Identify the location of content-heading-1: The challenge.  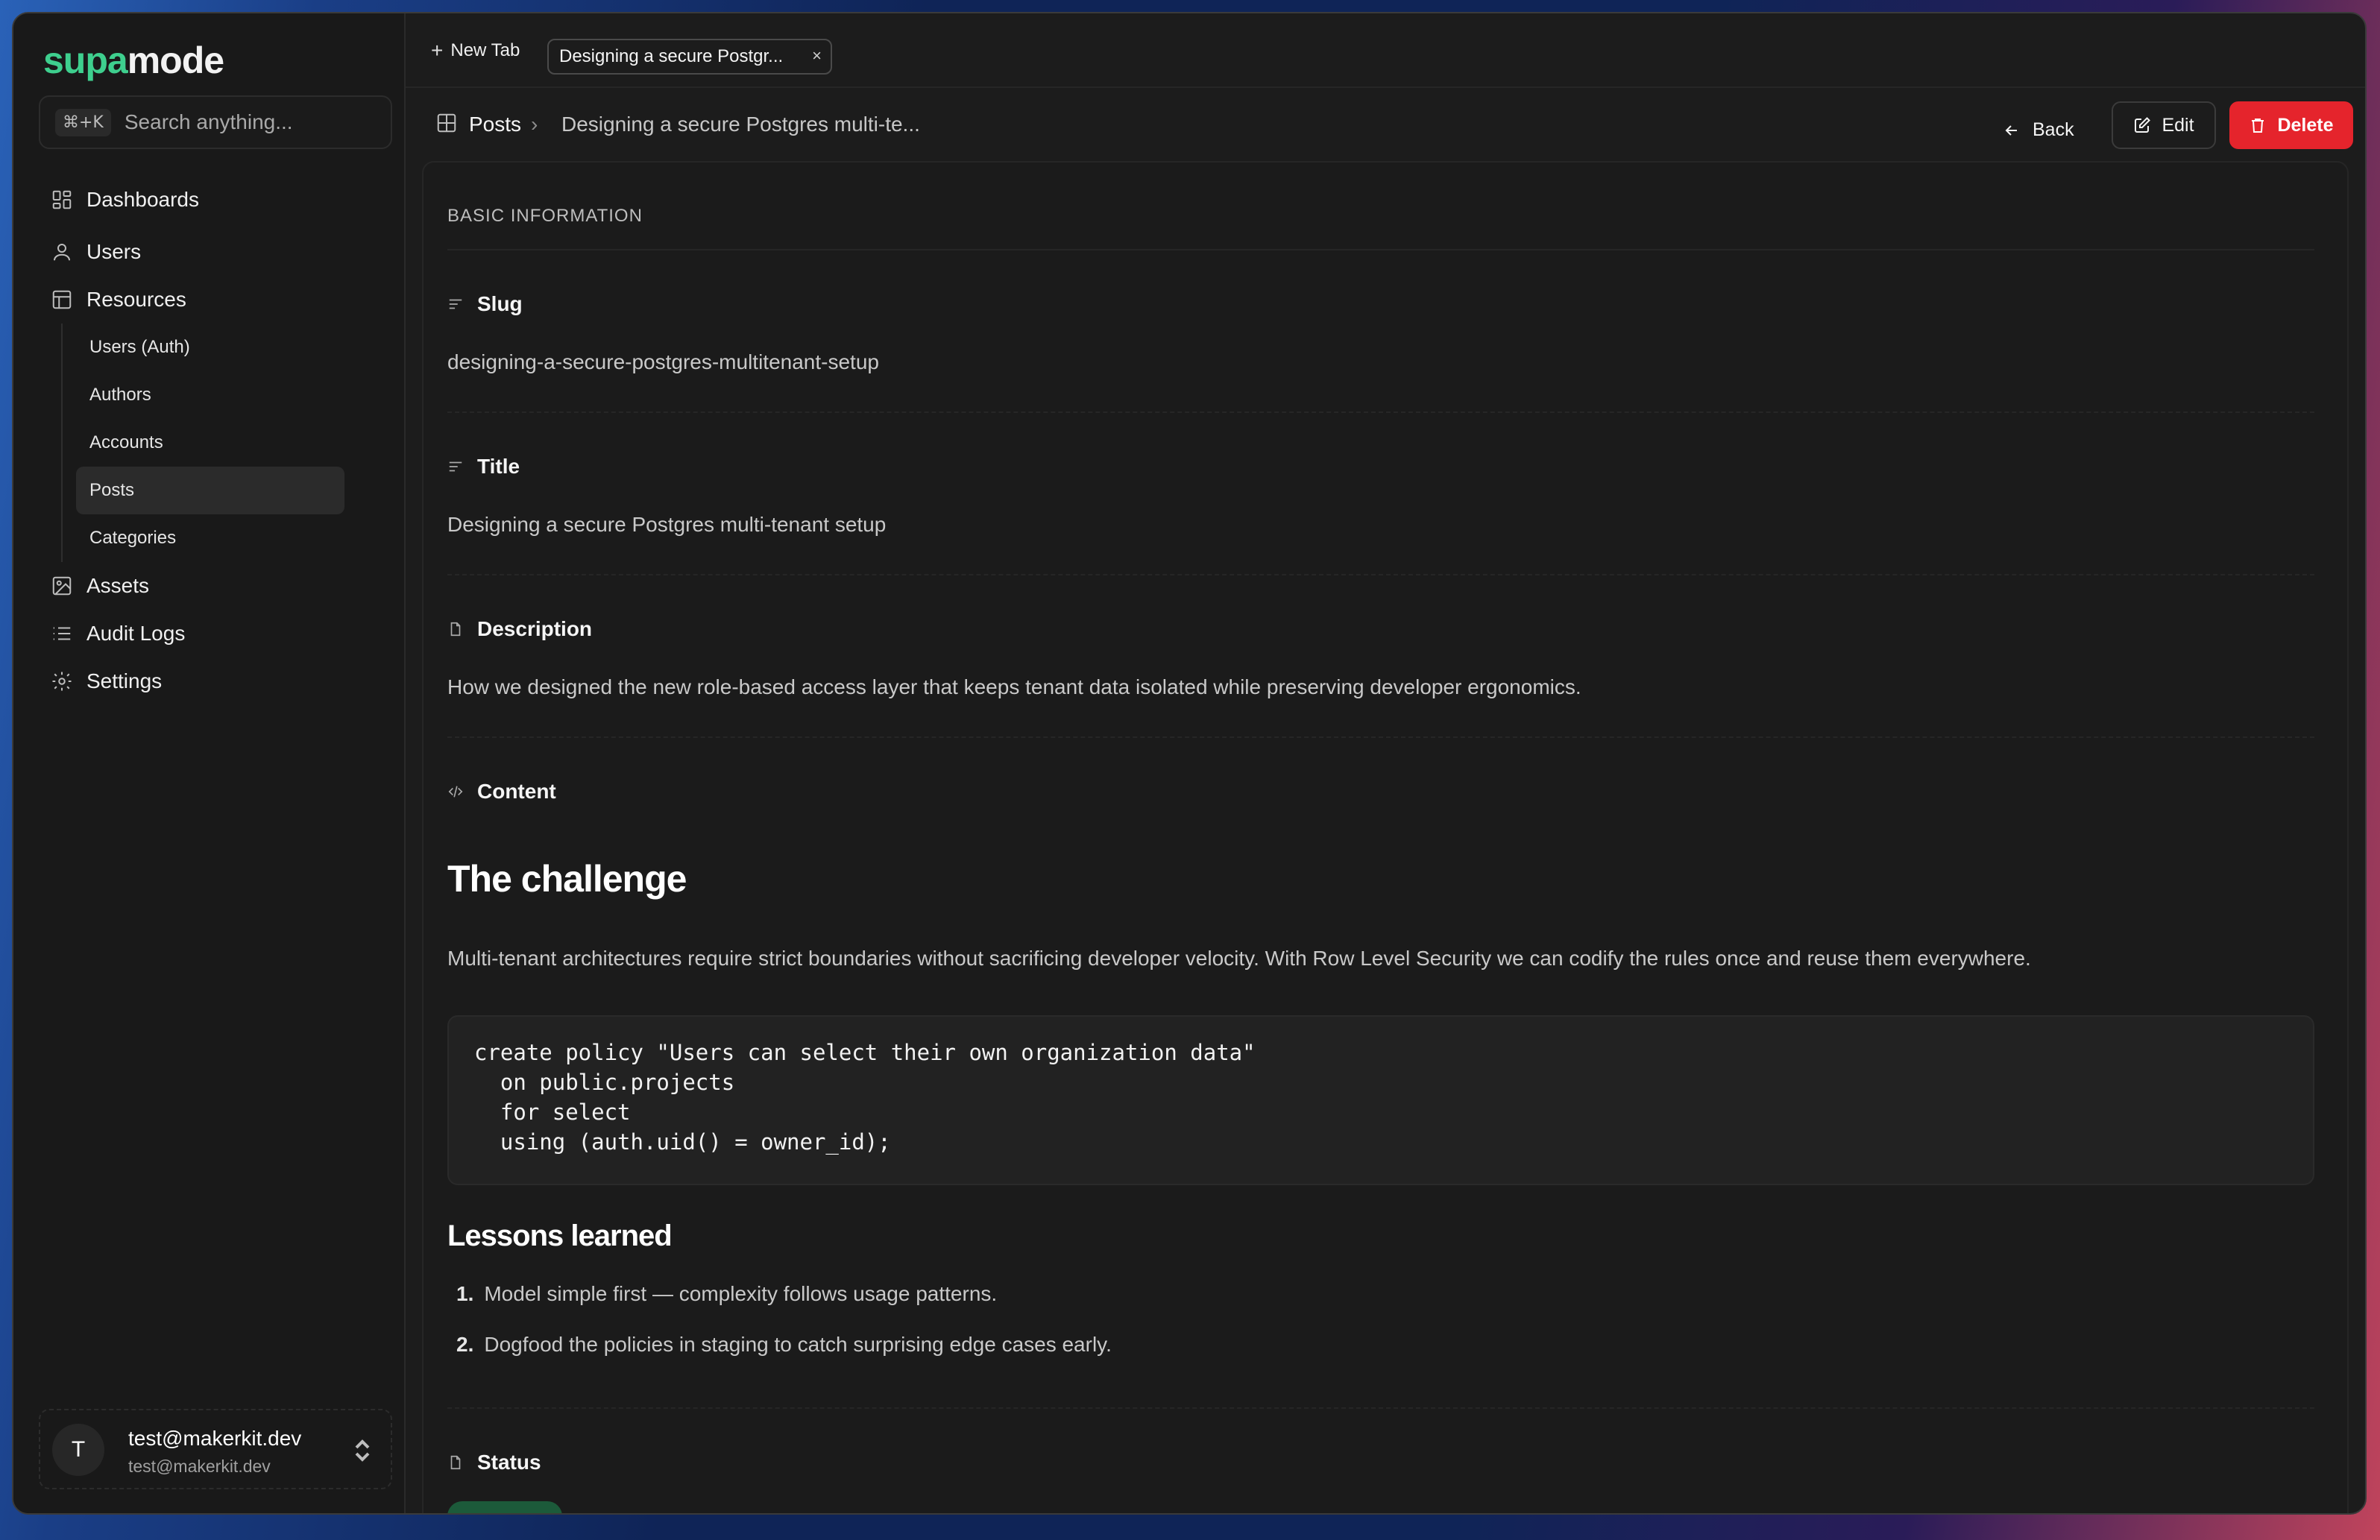
(567, 879).